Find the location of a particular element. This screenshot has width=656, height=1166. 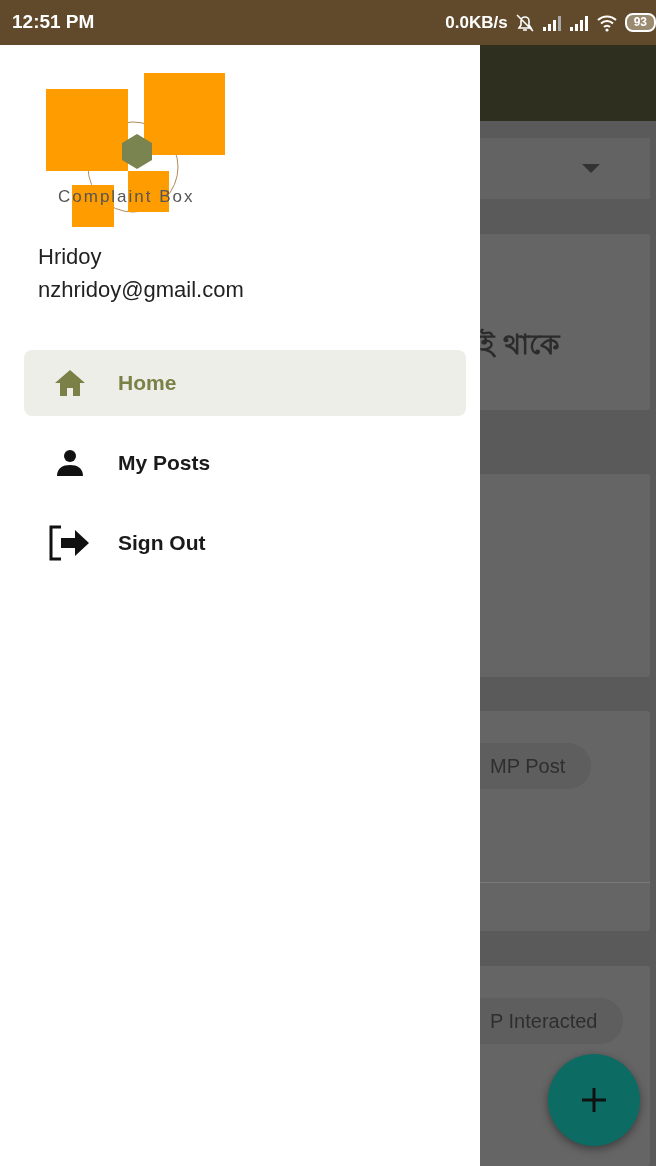

wifi-icon is located at coordinates (606, 22).